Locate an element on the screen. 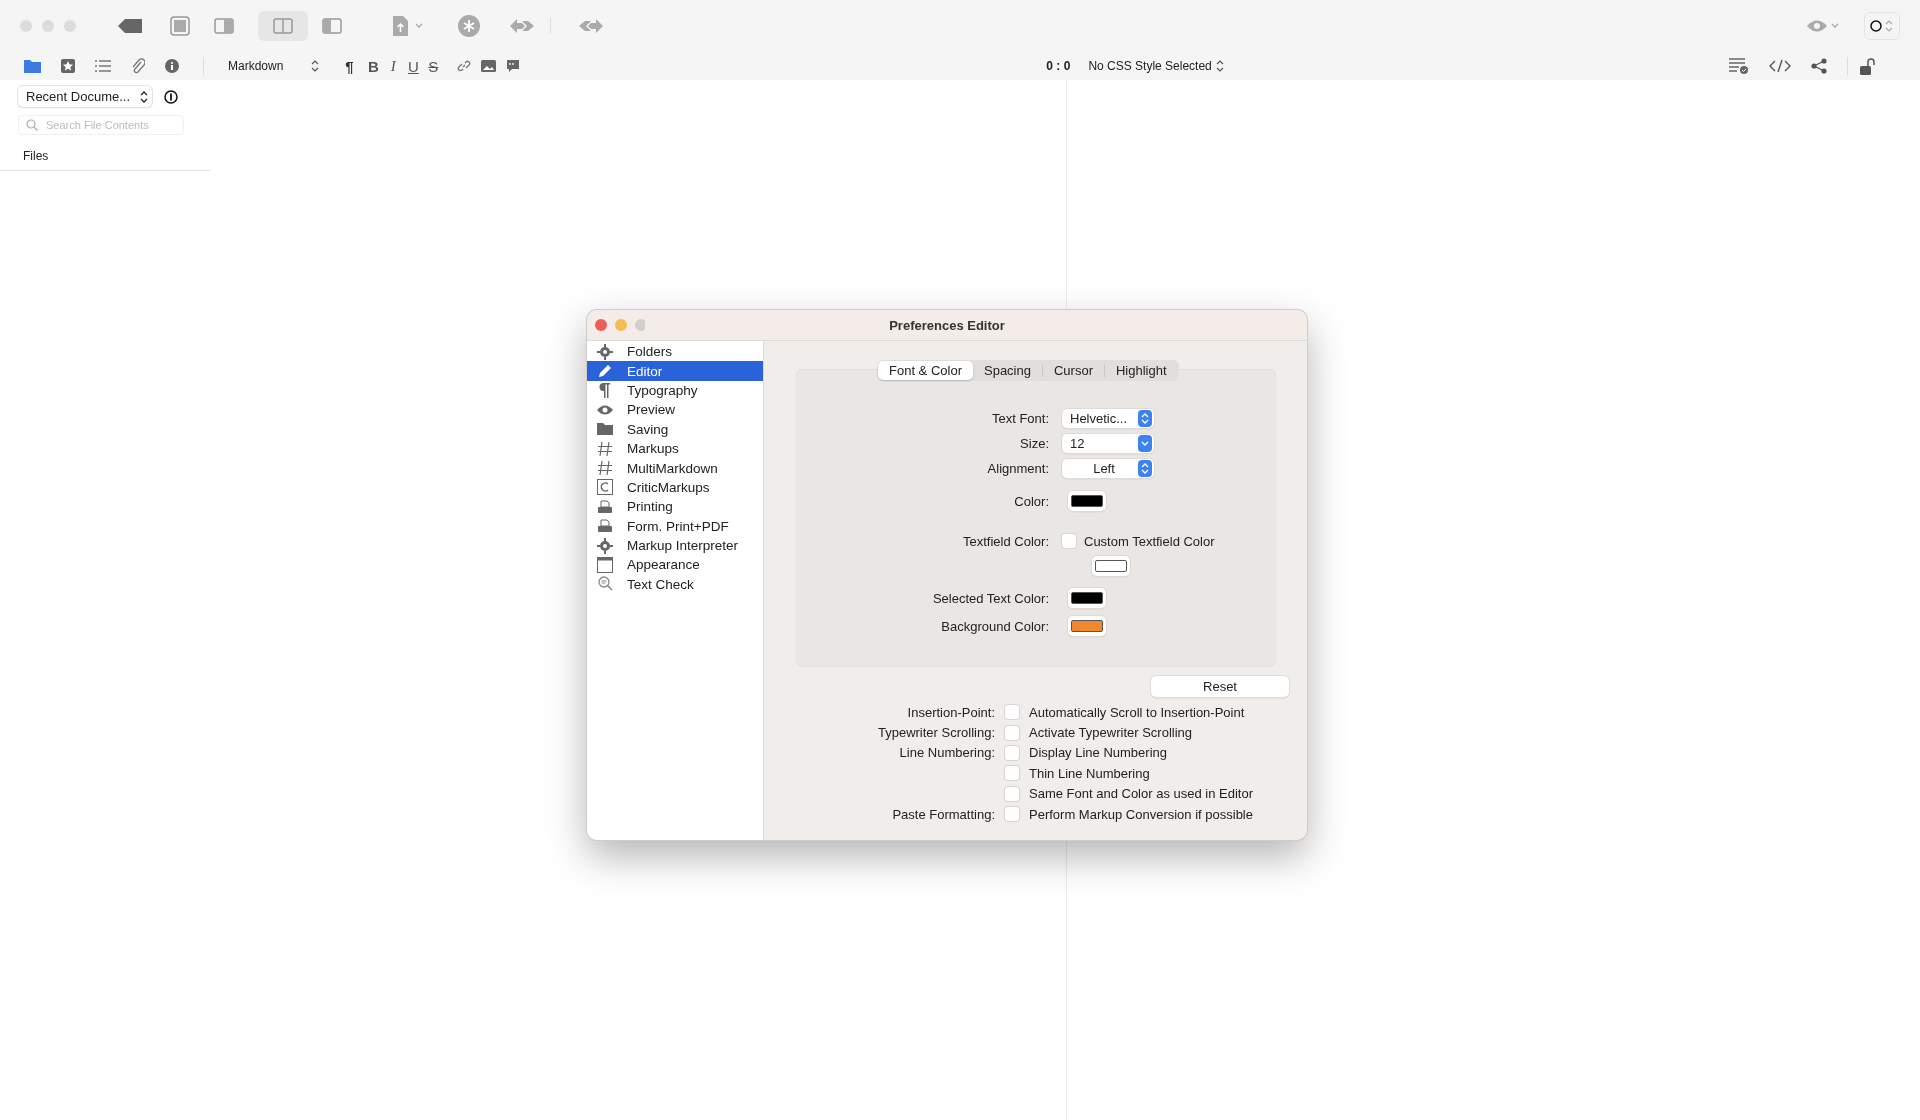  checkbox-label: Perform Markup Conversion if possible is located at coordinates (1141, 814).